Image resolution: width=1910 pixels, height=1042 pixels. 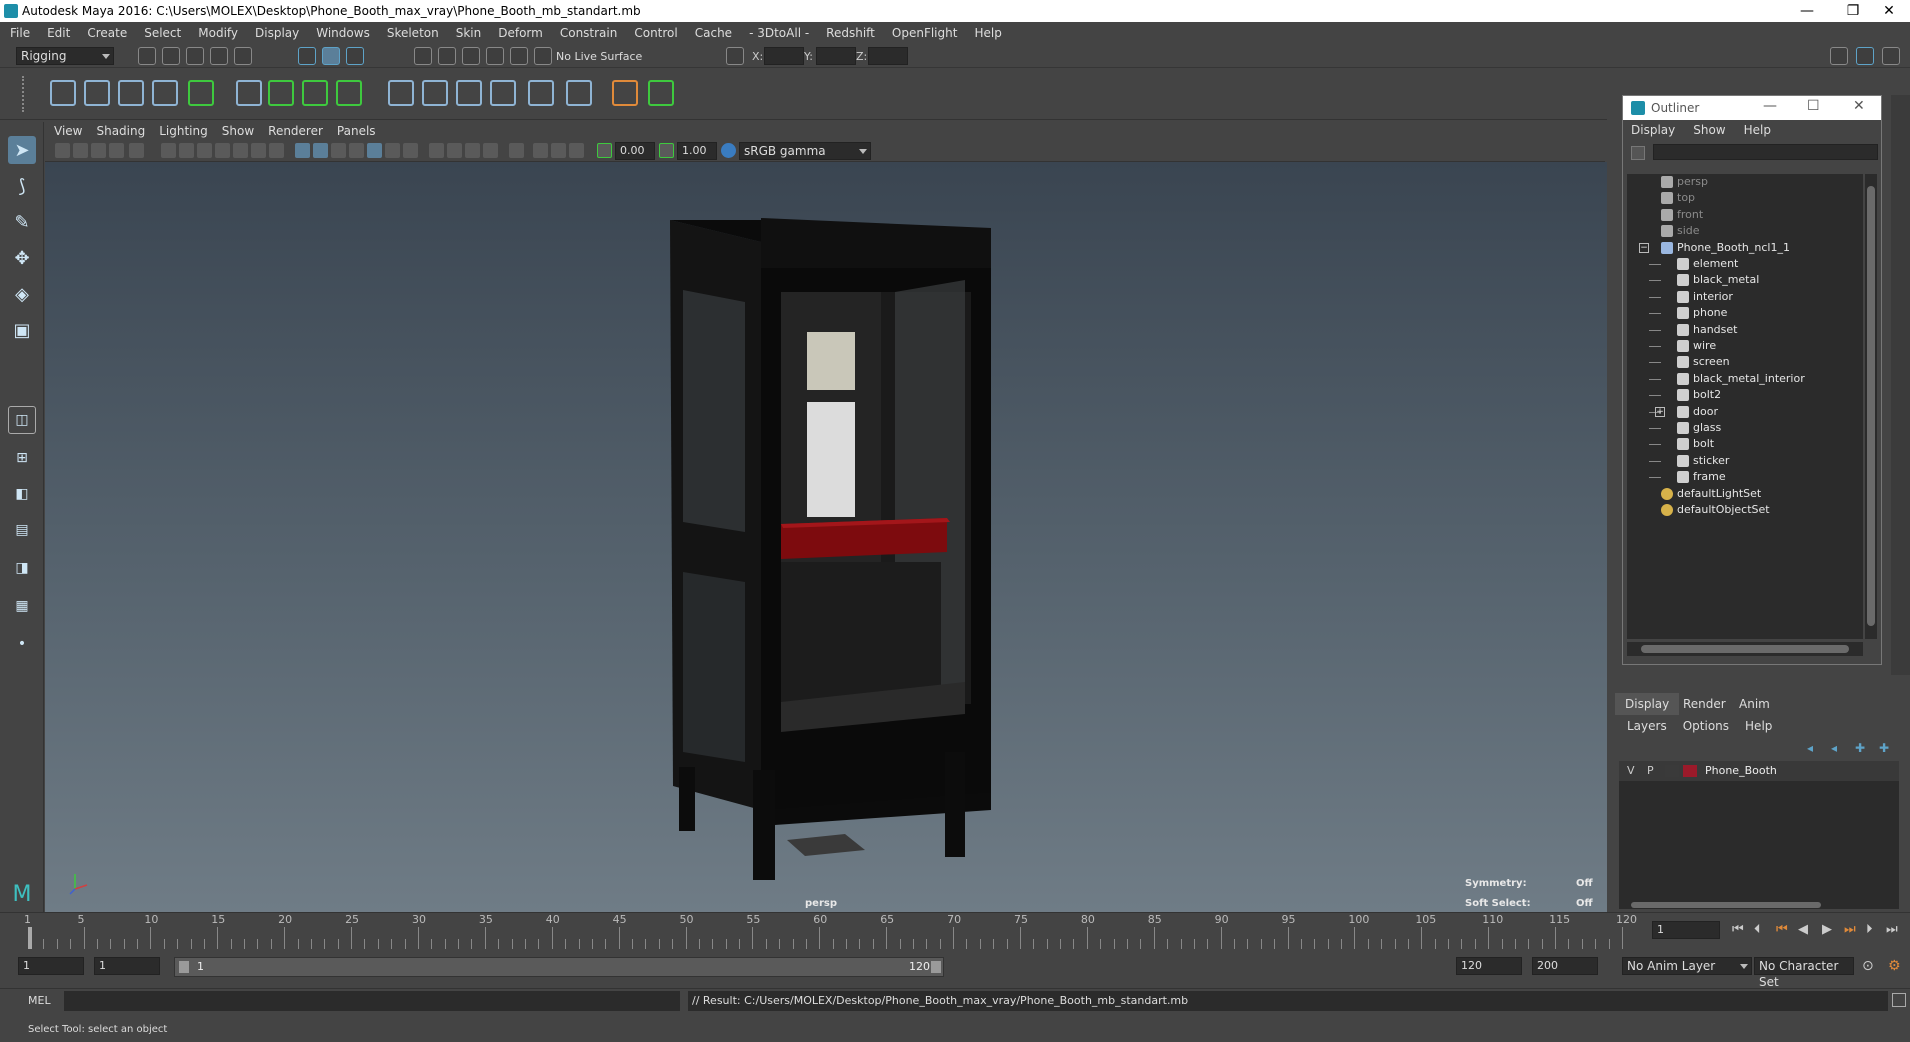 What do you see at coordinates (1644, 247) in the screenshot?
I see `collapse-icon: −` at bounding box center [1644, 247].